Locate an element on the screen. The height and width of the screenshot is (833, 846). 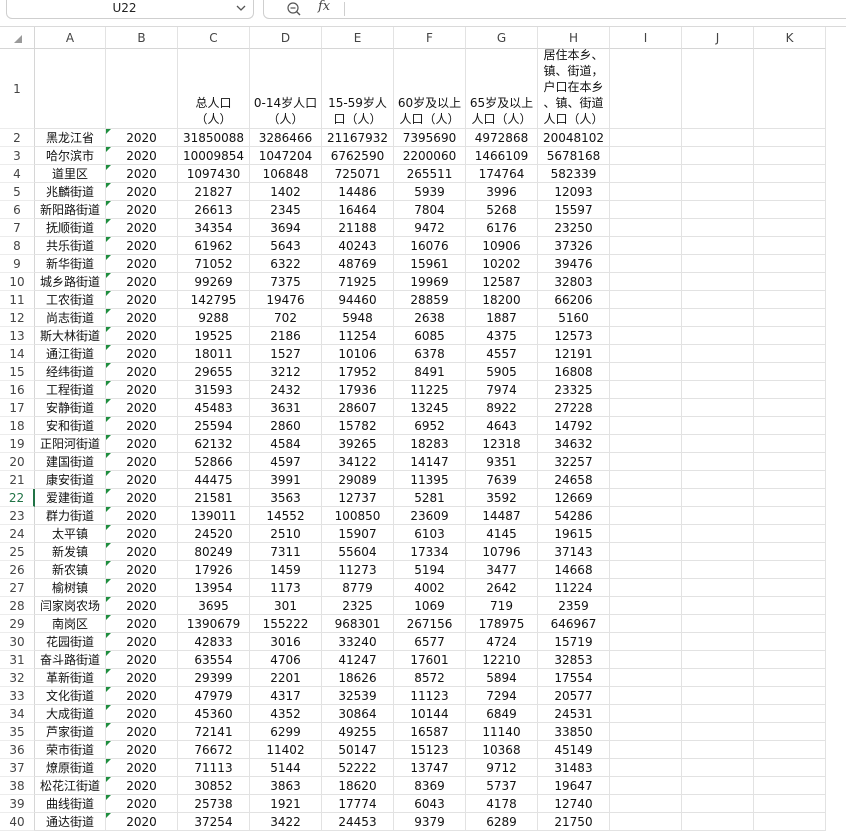
cell-e33: 32539 is located at coordinates (358, 696).